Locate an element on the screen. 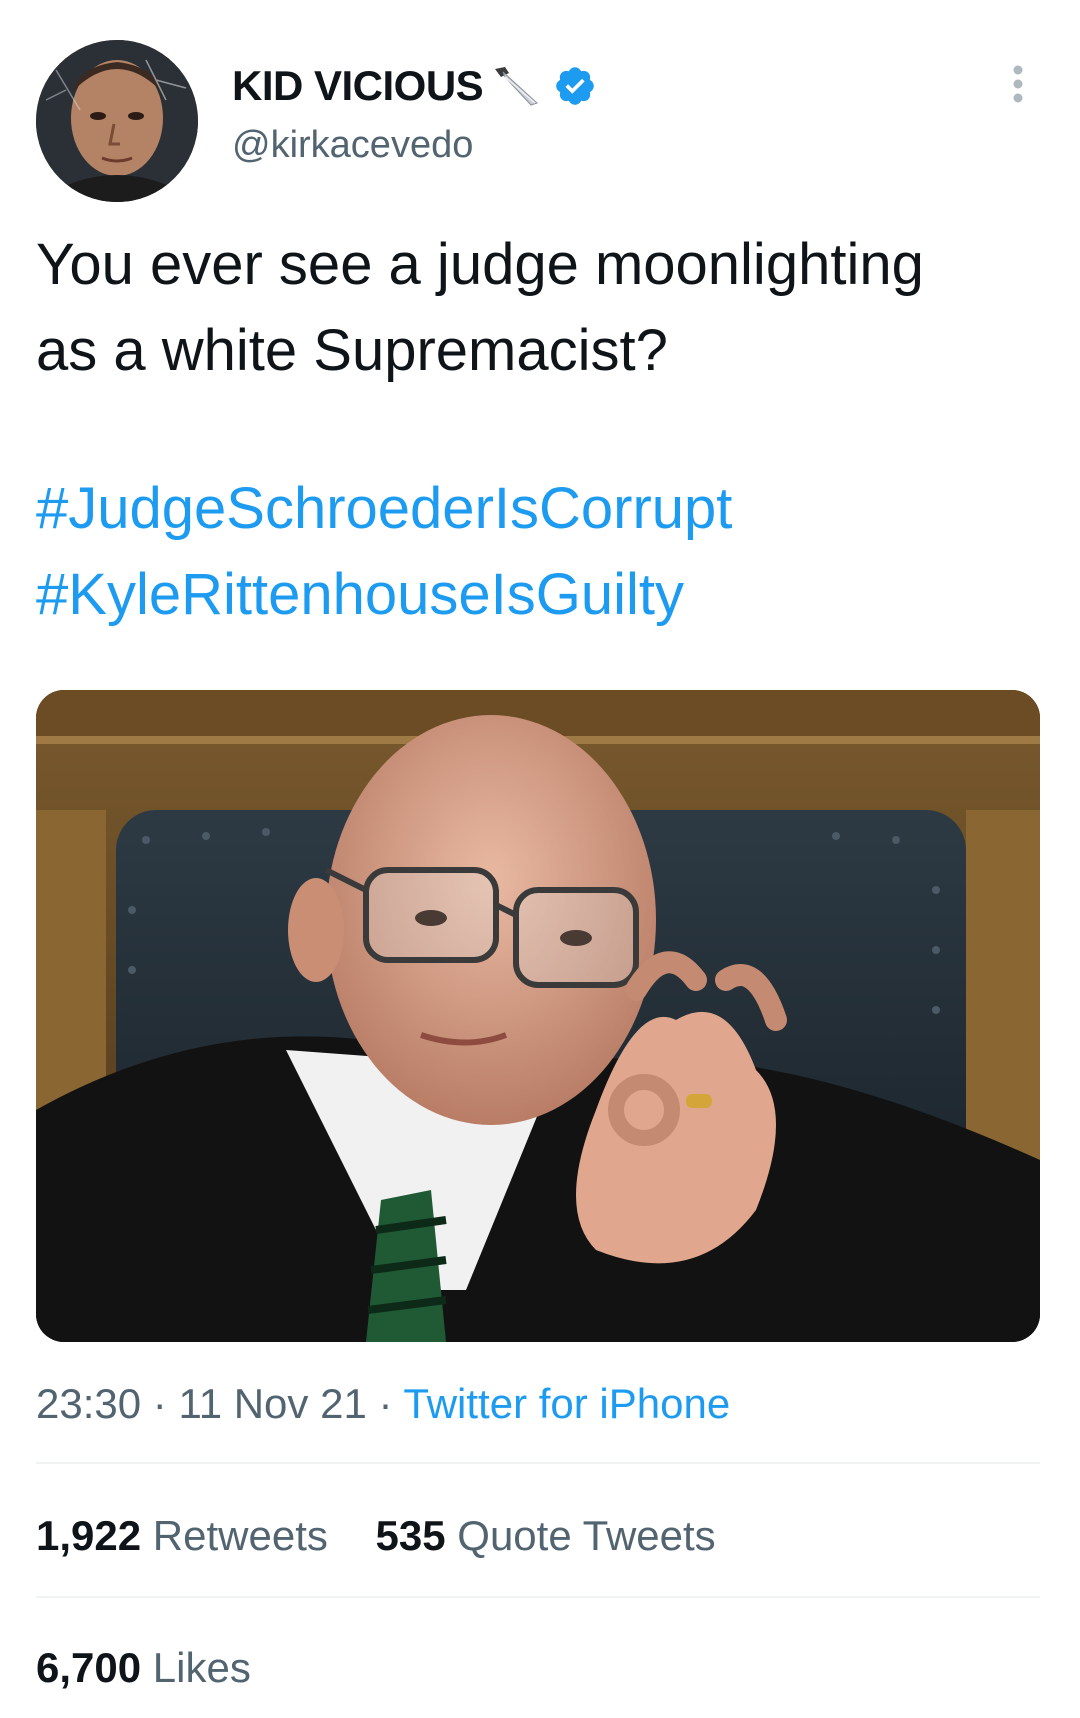  engagement-stats: 1,922 Retweets 535 Quote Tweets is located at coordinates (394, 1536).